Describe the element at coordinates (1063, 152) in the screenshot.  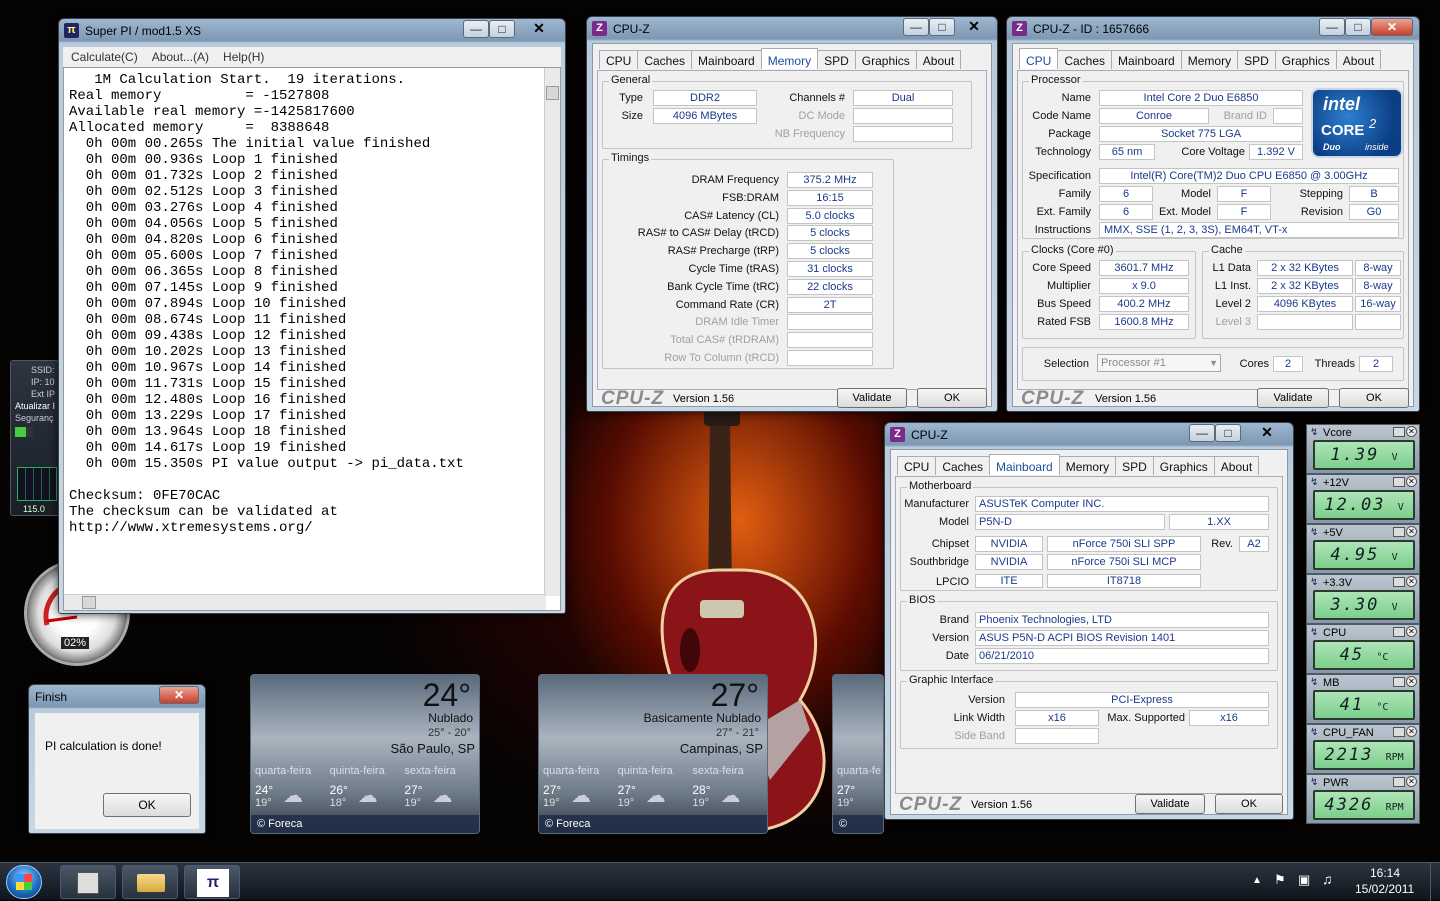
I see `technology-label: Technology` at that location.